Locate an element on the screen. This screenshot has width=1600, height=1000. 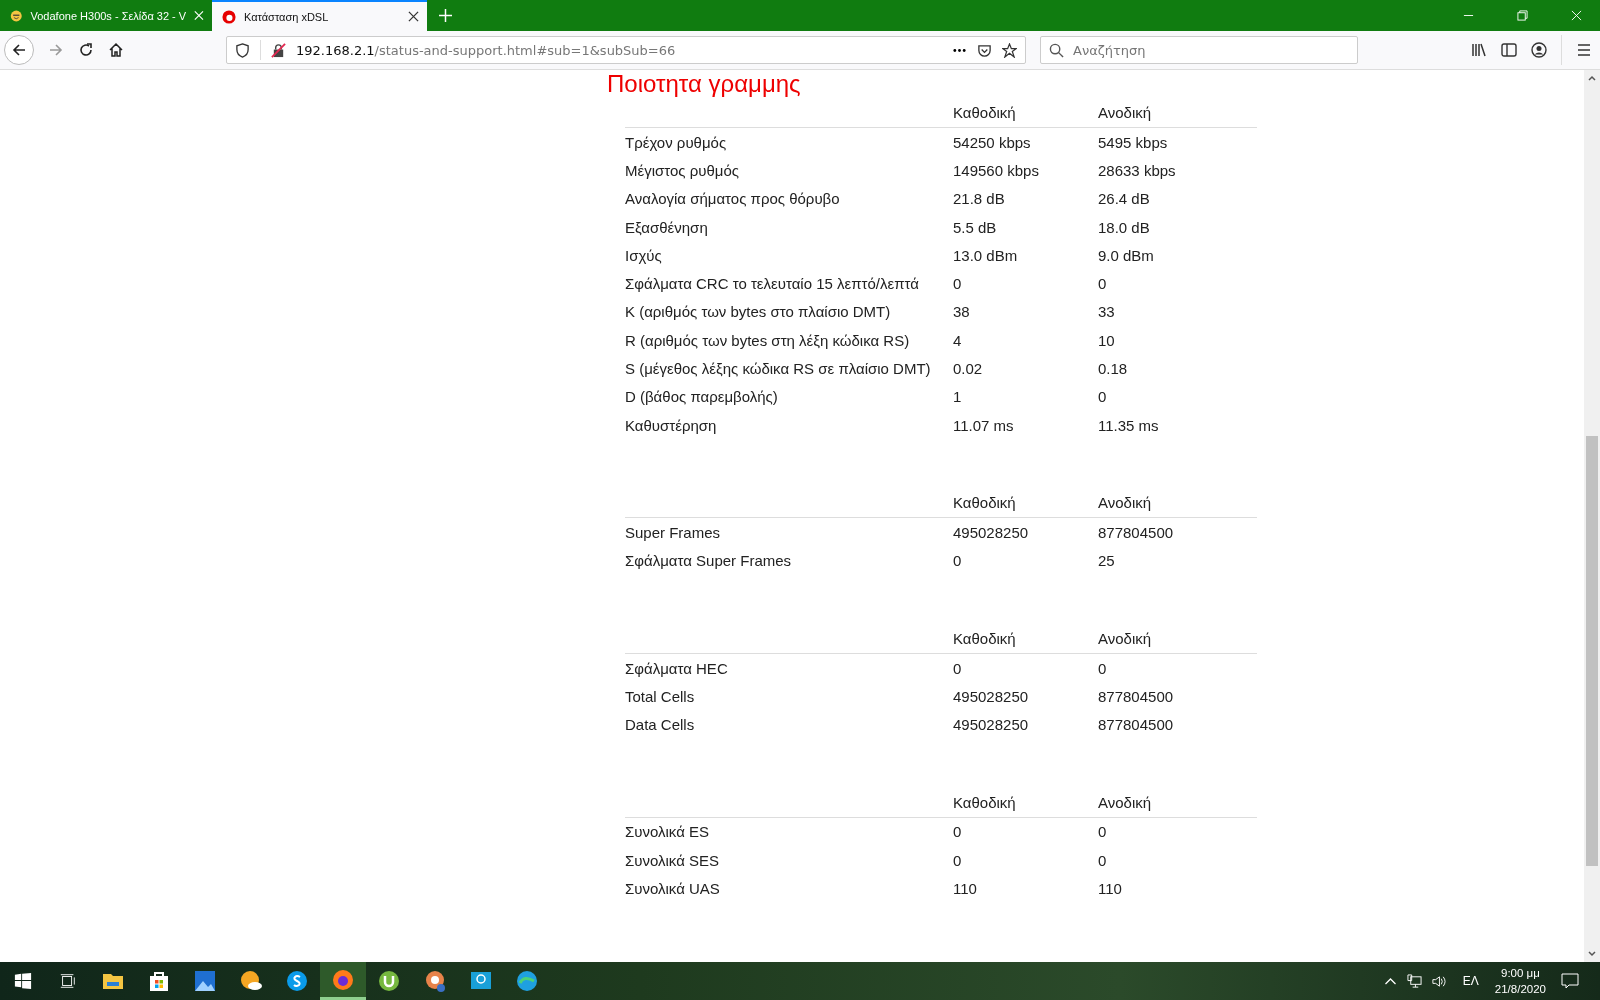
row-label: Data Cells is located at coordinates (660, 725).